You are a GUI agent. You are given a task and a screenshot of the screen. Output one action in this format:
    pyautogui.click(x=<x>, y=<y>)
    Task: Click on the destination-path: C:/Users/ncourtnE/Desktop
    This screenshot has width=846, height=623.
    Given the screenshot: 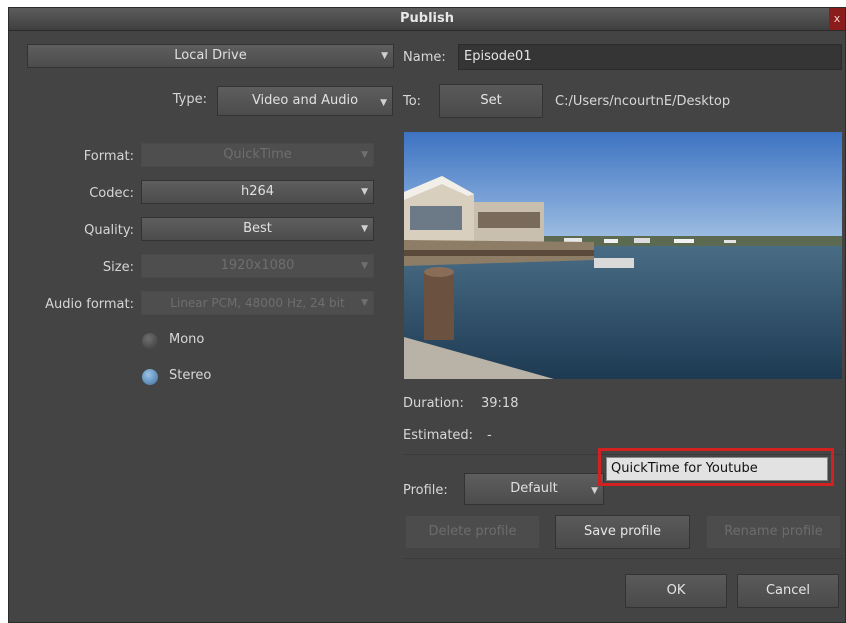 What is the action you would take?
    pyautogui.click(x=643, y=101)
    